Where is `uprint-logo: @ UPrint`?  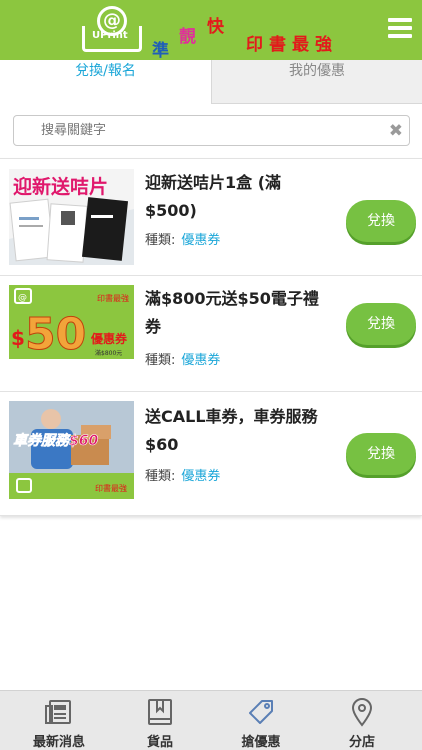
uprint-logo: @ UPrint is located at coordinates (112, 30).